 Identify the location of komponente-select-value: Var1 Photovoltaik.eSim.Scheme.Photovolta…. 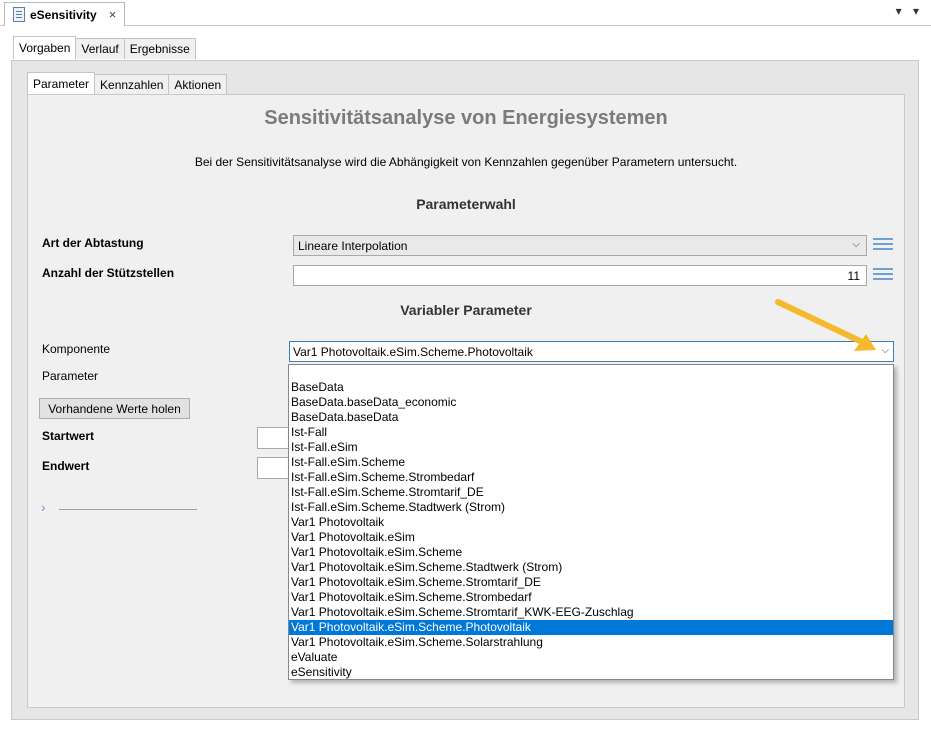
(413, 351).